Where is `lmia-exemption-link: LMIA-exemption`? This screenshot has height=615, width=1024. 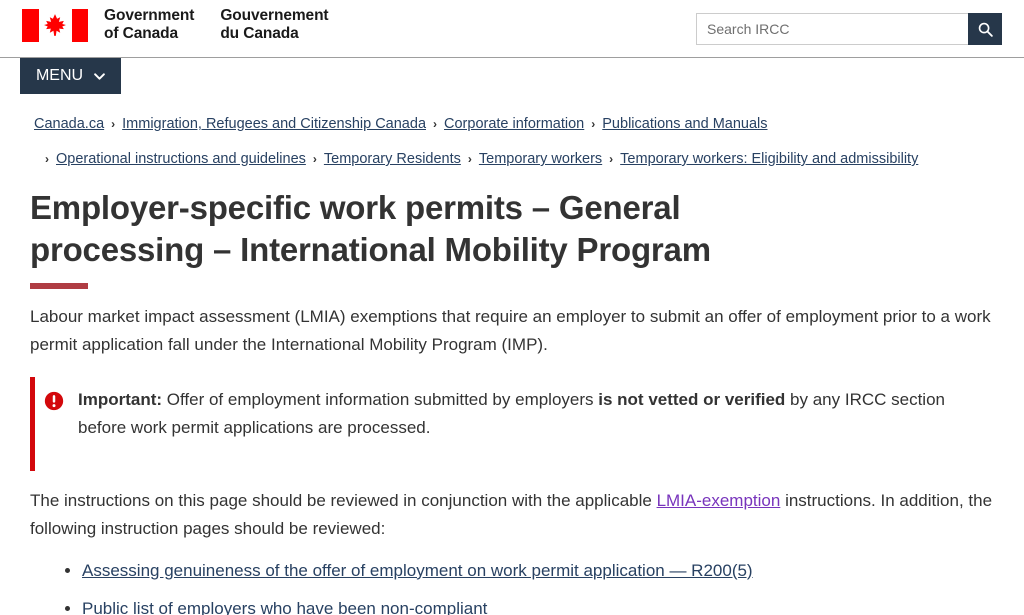
lmia-exemption-link: LMIA-exemption is located at coordinates (719, 500).